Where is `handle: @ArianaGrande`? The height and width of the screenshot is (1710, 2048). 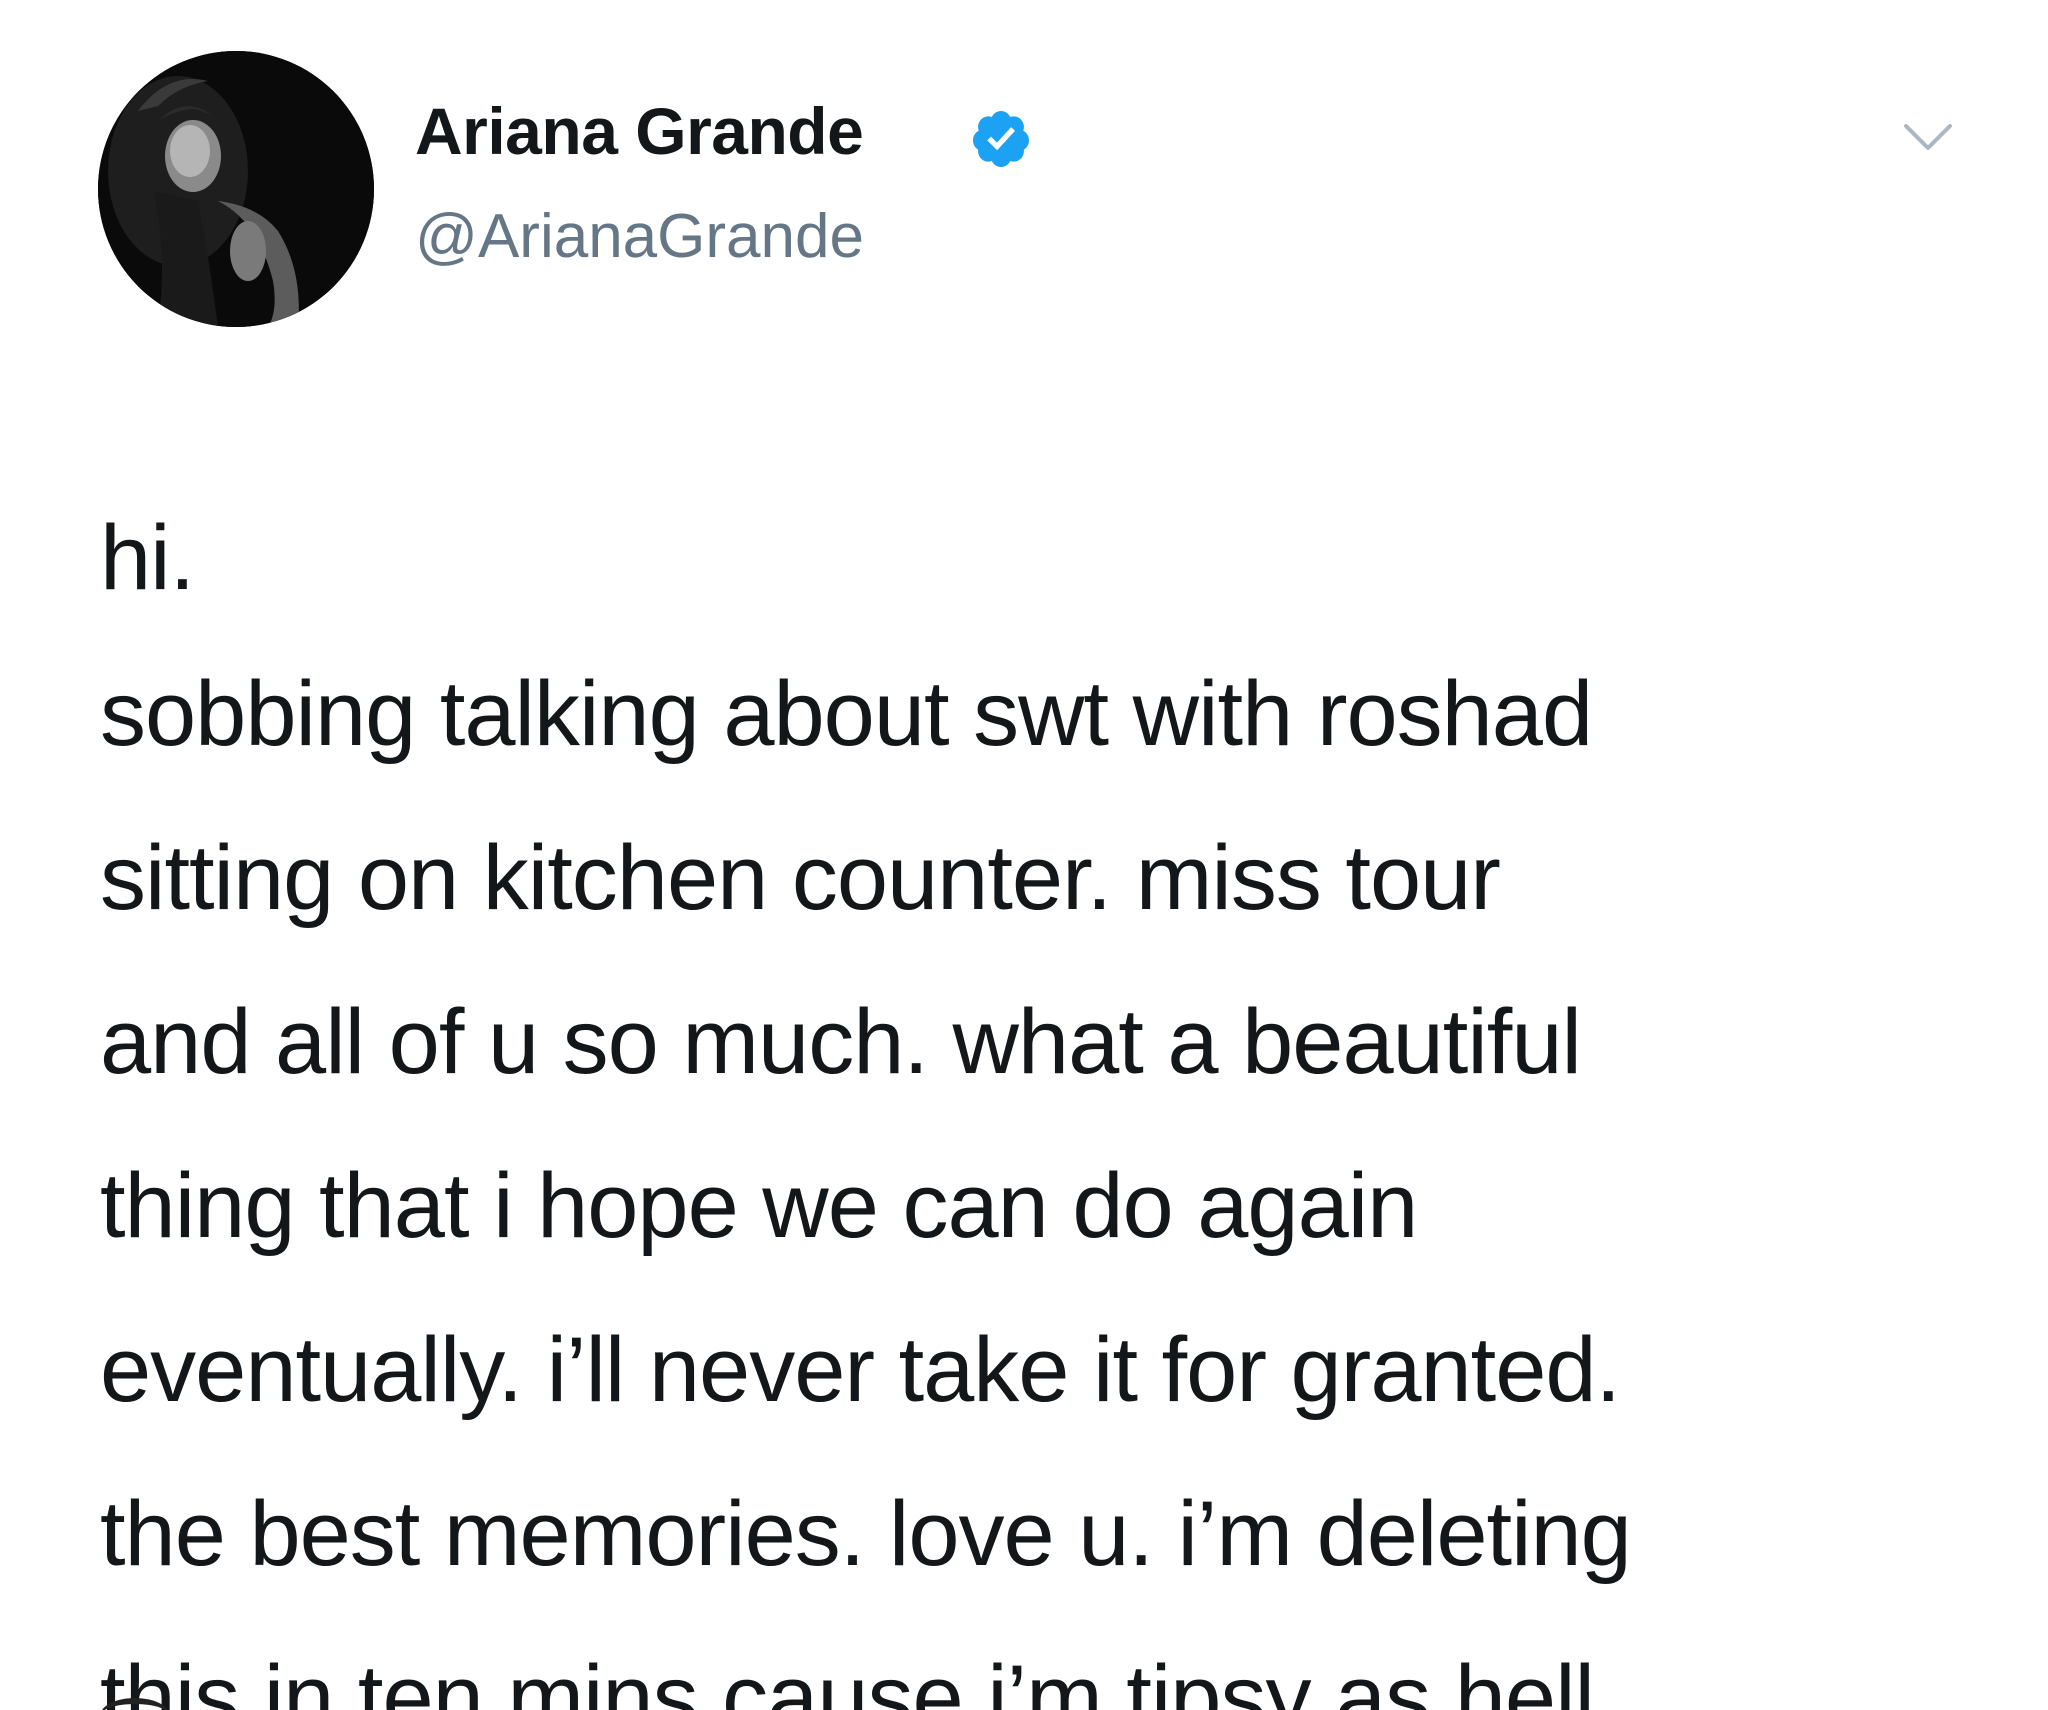 handle: @ArianaGrande is located at coordinates (639, 237).